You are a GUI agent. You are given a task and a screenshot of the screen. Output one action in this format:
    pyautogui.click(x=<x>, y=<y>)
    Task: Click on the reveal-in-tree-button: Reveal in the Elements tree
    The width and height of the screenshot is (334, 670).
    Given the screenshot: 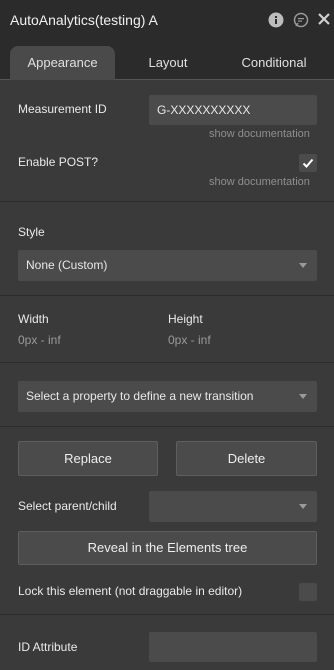 What is the action you would take?
    pyautogui.click(x=167, y=548)
    